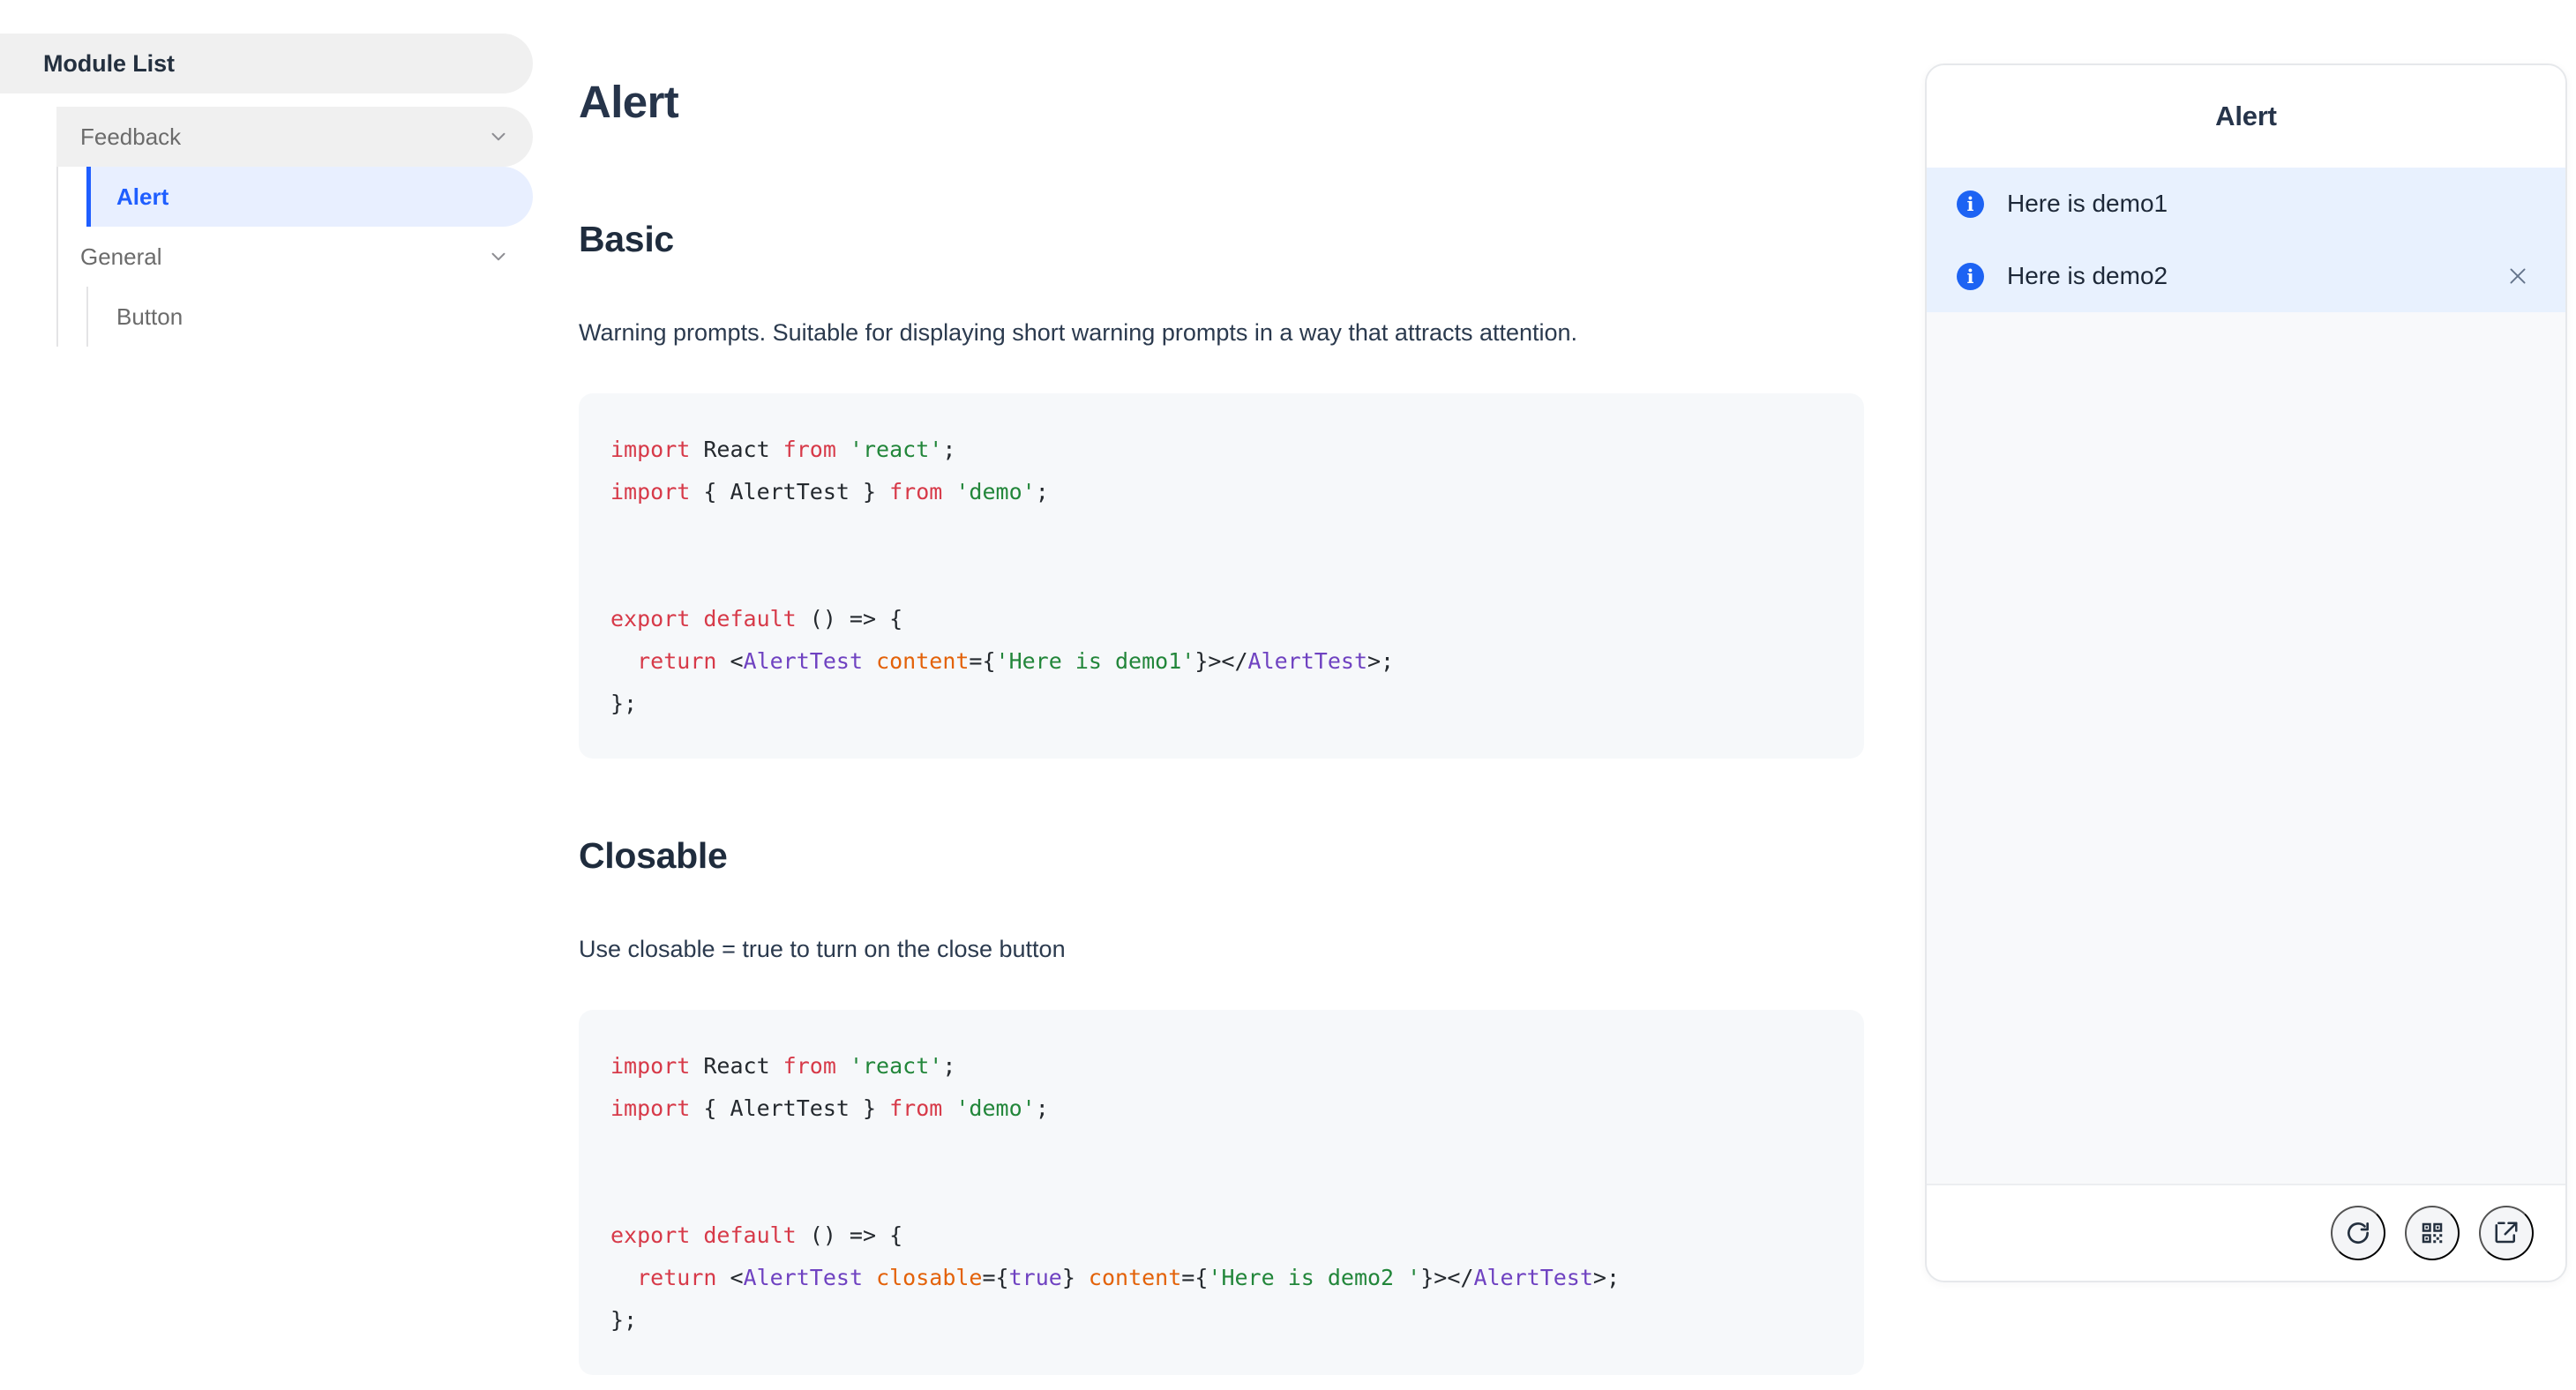 The height and width of the screenshot is (1390, 2576). I want to click on alert-item: i Here is demo1, so click(2246, 204).